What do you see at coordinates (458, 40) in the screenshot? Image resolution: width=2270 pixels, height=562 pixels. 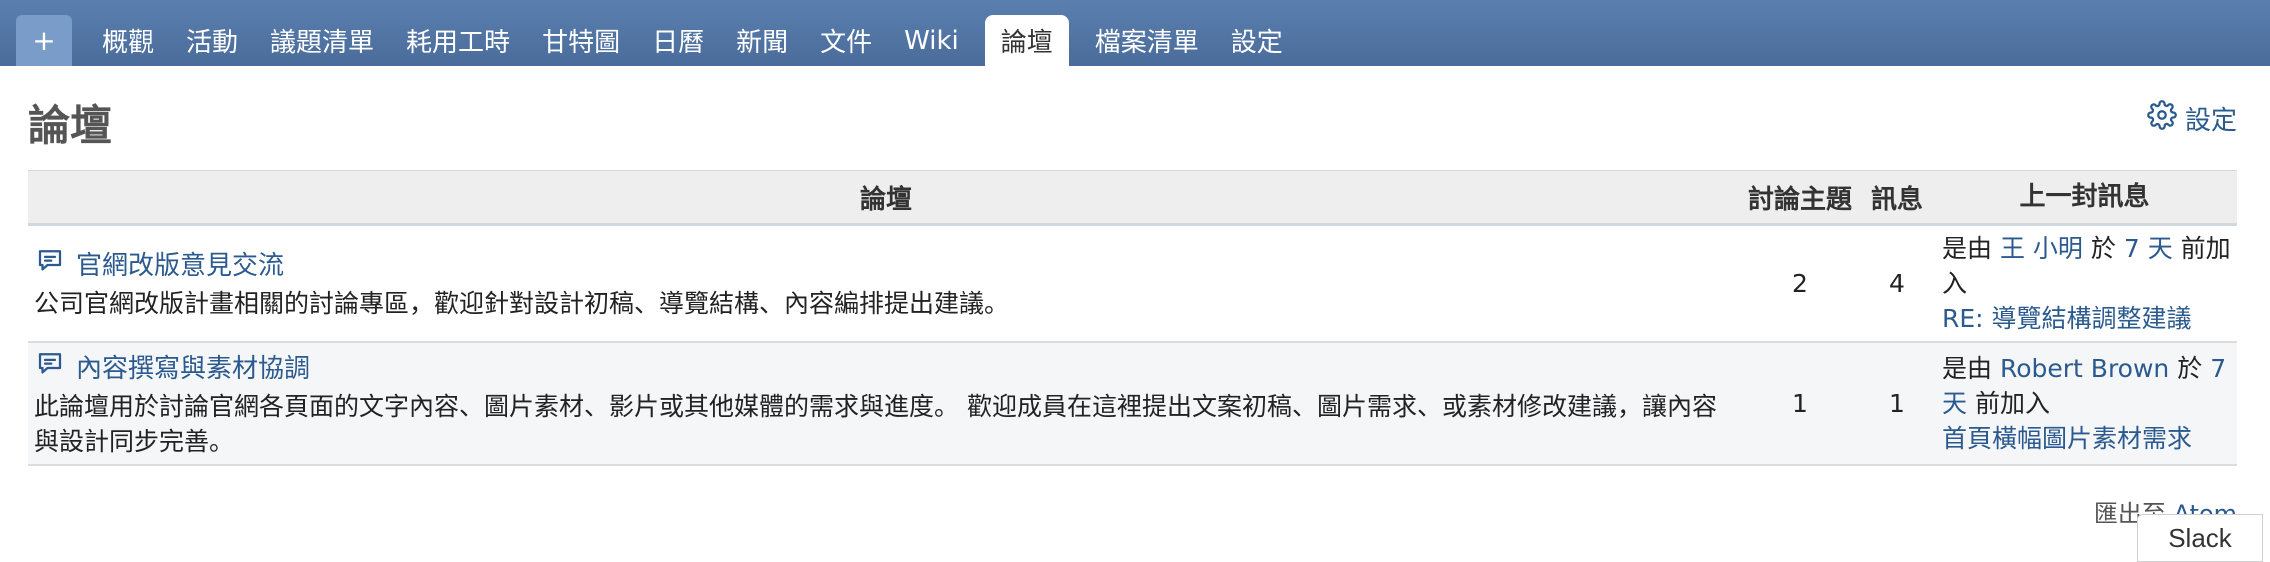 I see `tab-time: 耗用工時` at bounding box center [458, 40].